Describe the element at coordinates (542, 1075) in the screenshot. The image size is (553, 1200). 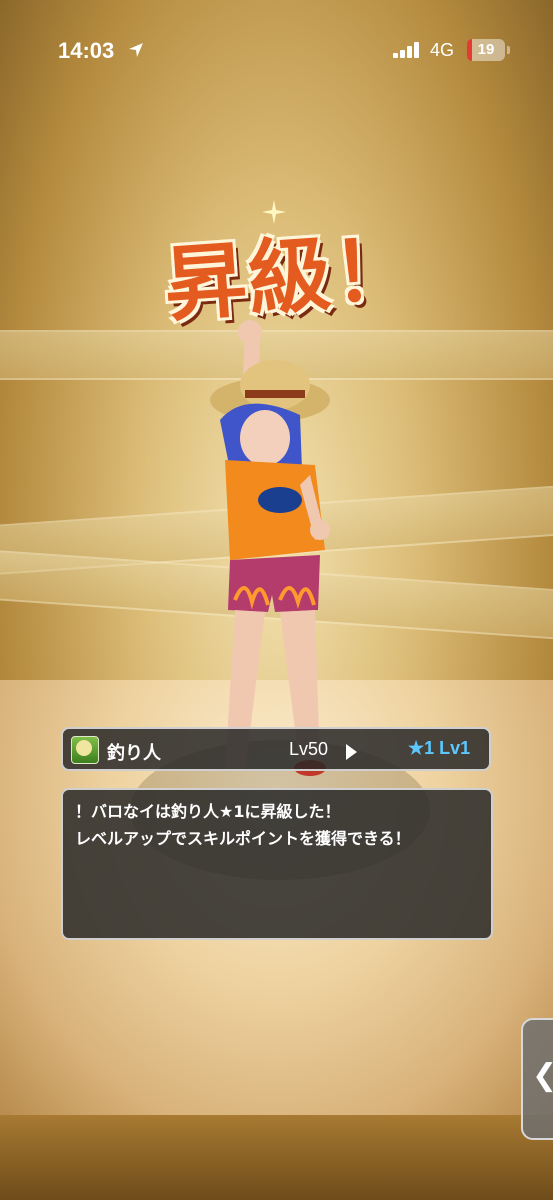
I see `chevron-left-icon: ❮` at that location.